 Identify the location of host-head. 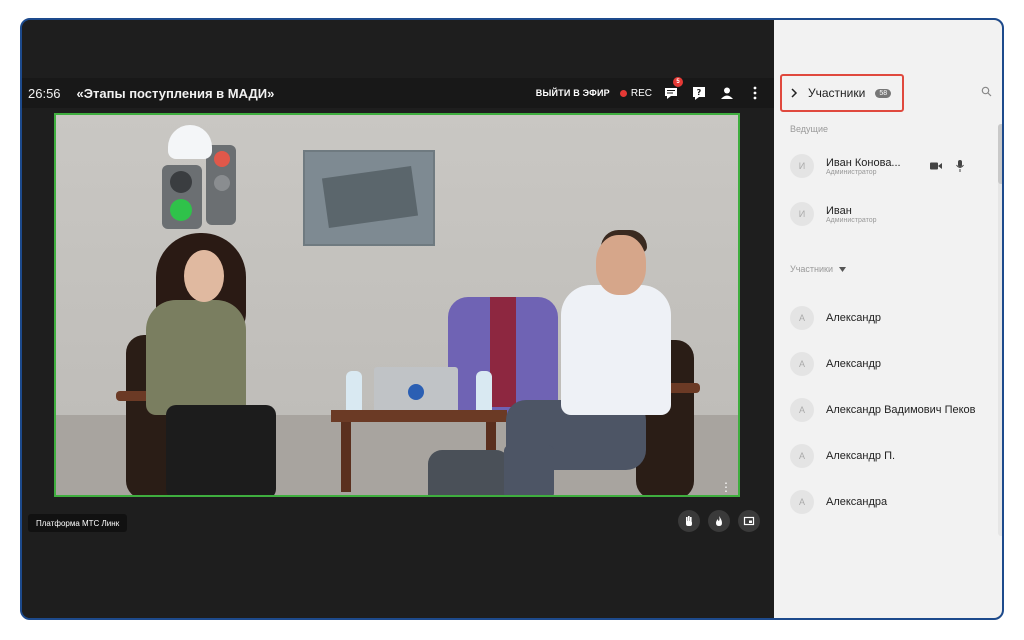
(621, 265).